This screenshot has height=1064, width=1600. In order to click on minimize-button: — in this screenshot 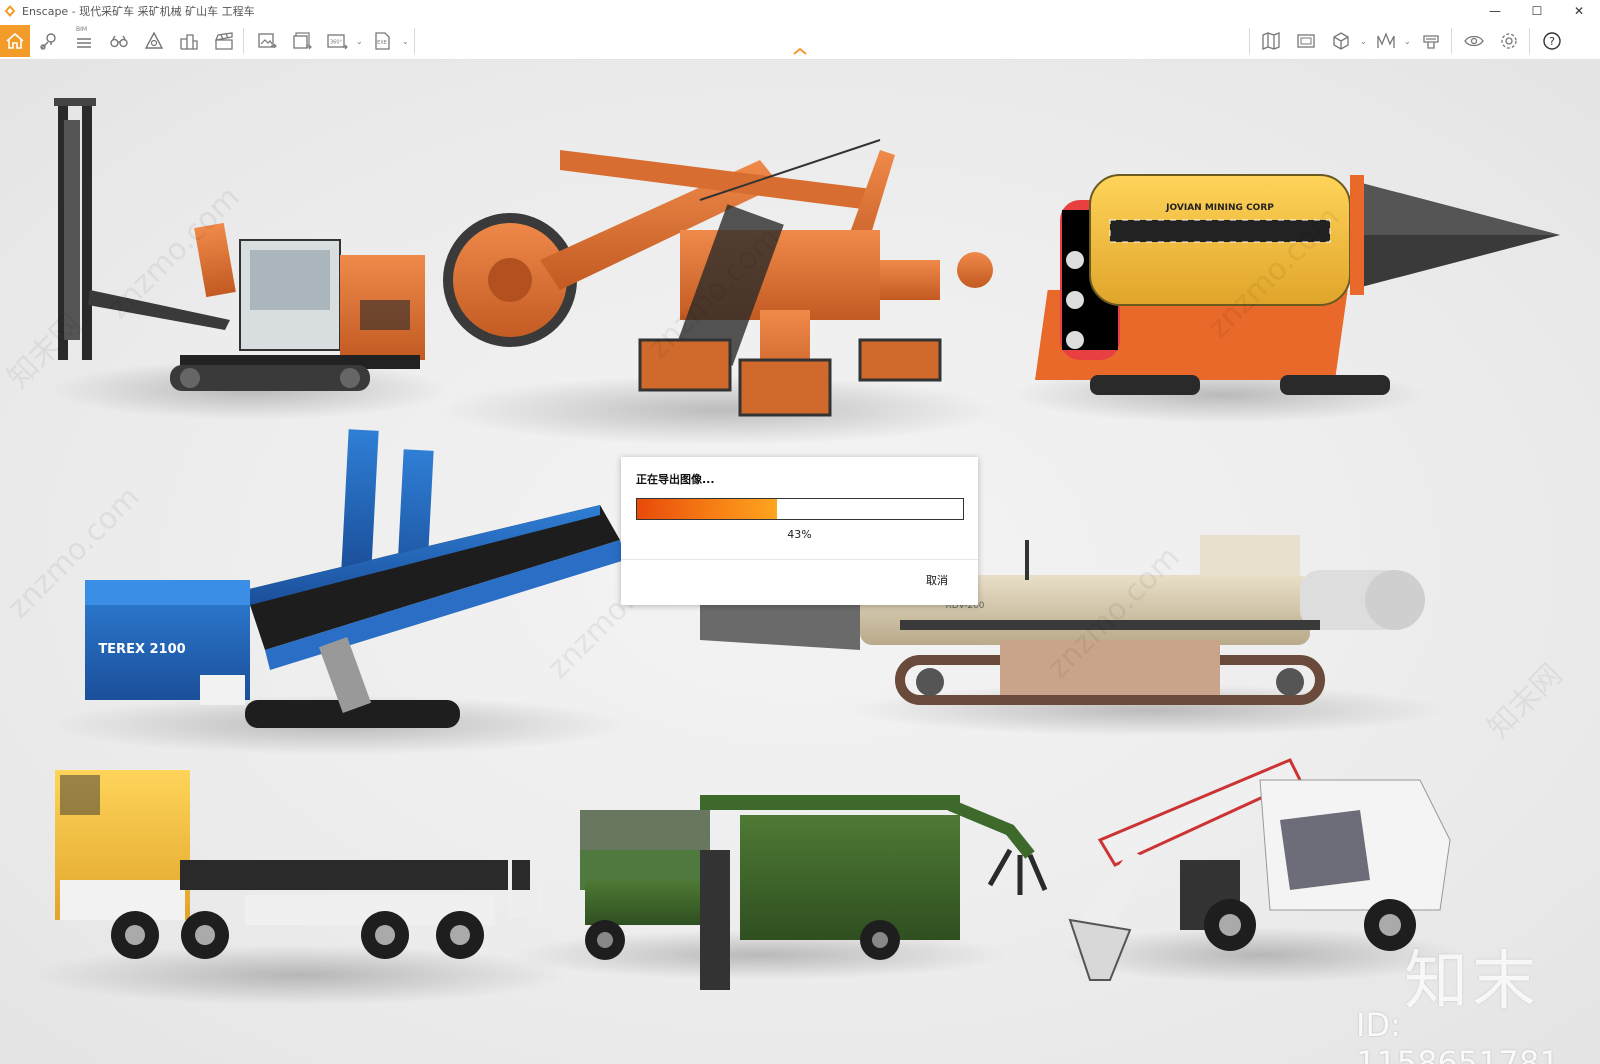, I will do `click(1495, 11)`.